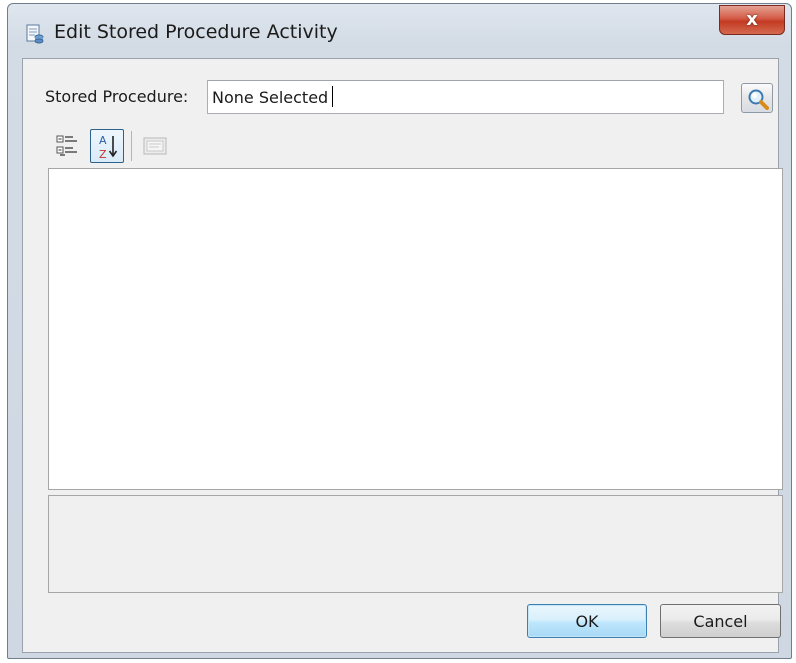  Describe the element at coordinates (117, 96) in the screenshot. I see `stored-procedure-label: Stored Procedure:` at that location.